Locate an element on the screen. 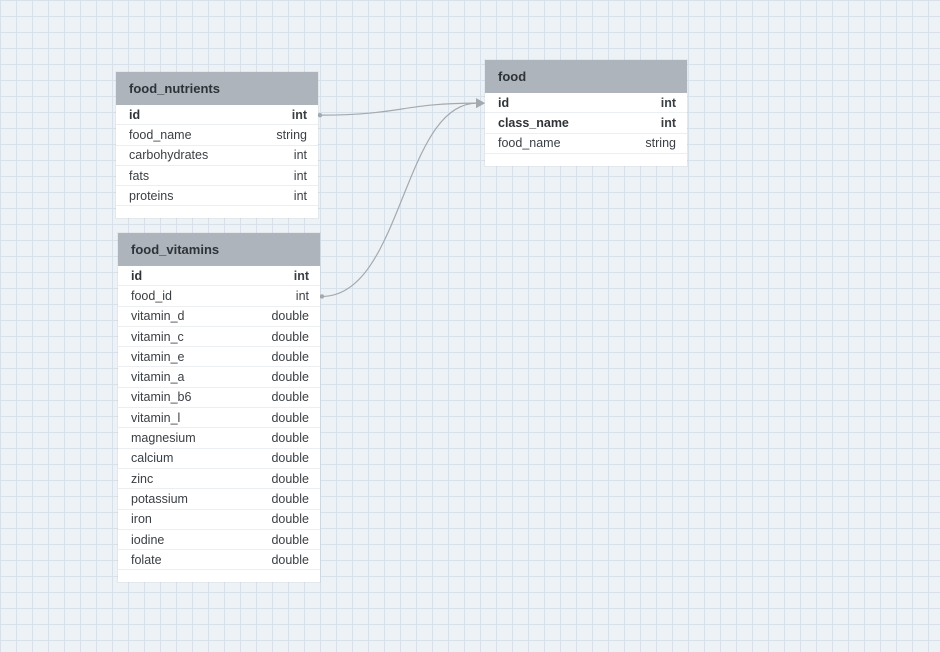 This screenshot has width=940, height=652. table-food: food id int class_name int food_name string is located at coordinates (586, 113).